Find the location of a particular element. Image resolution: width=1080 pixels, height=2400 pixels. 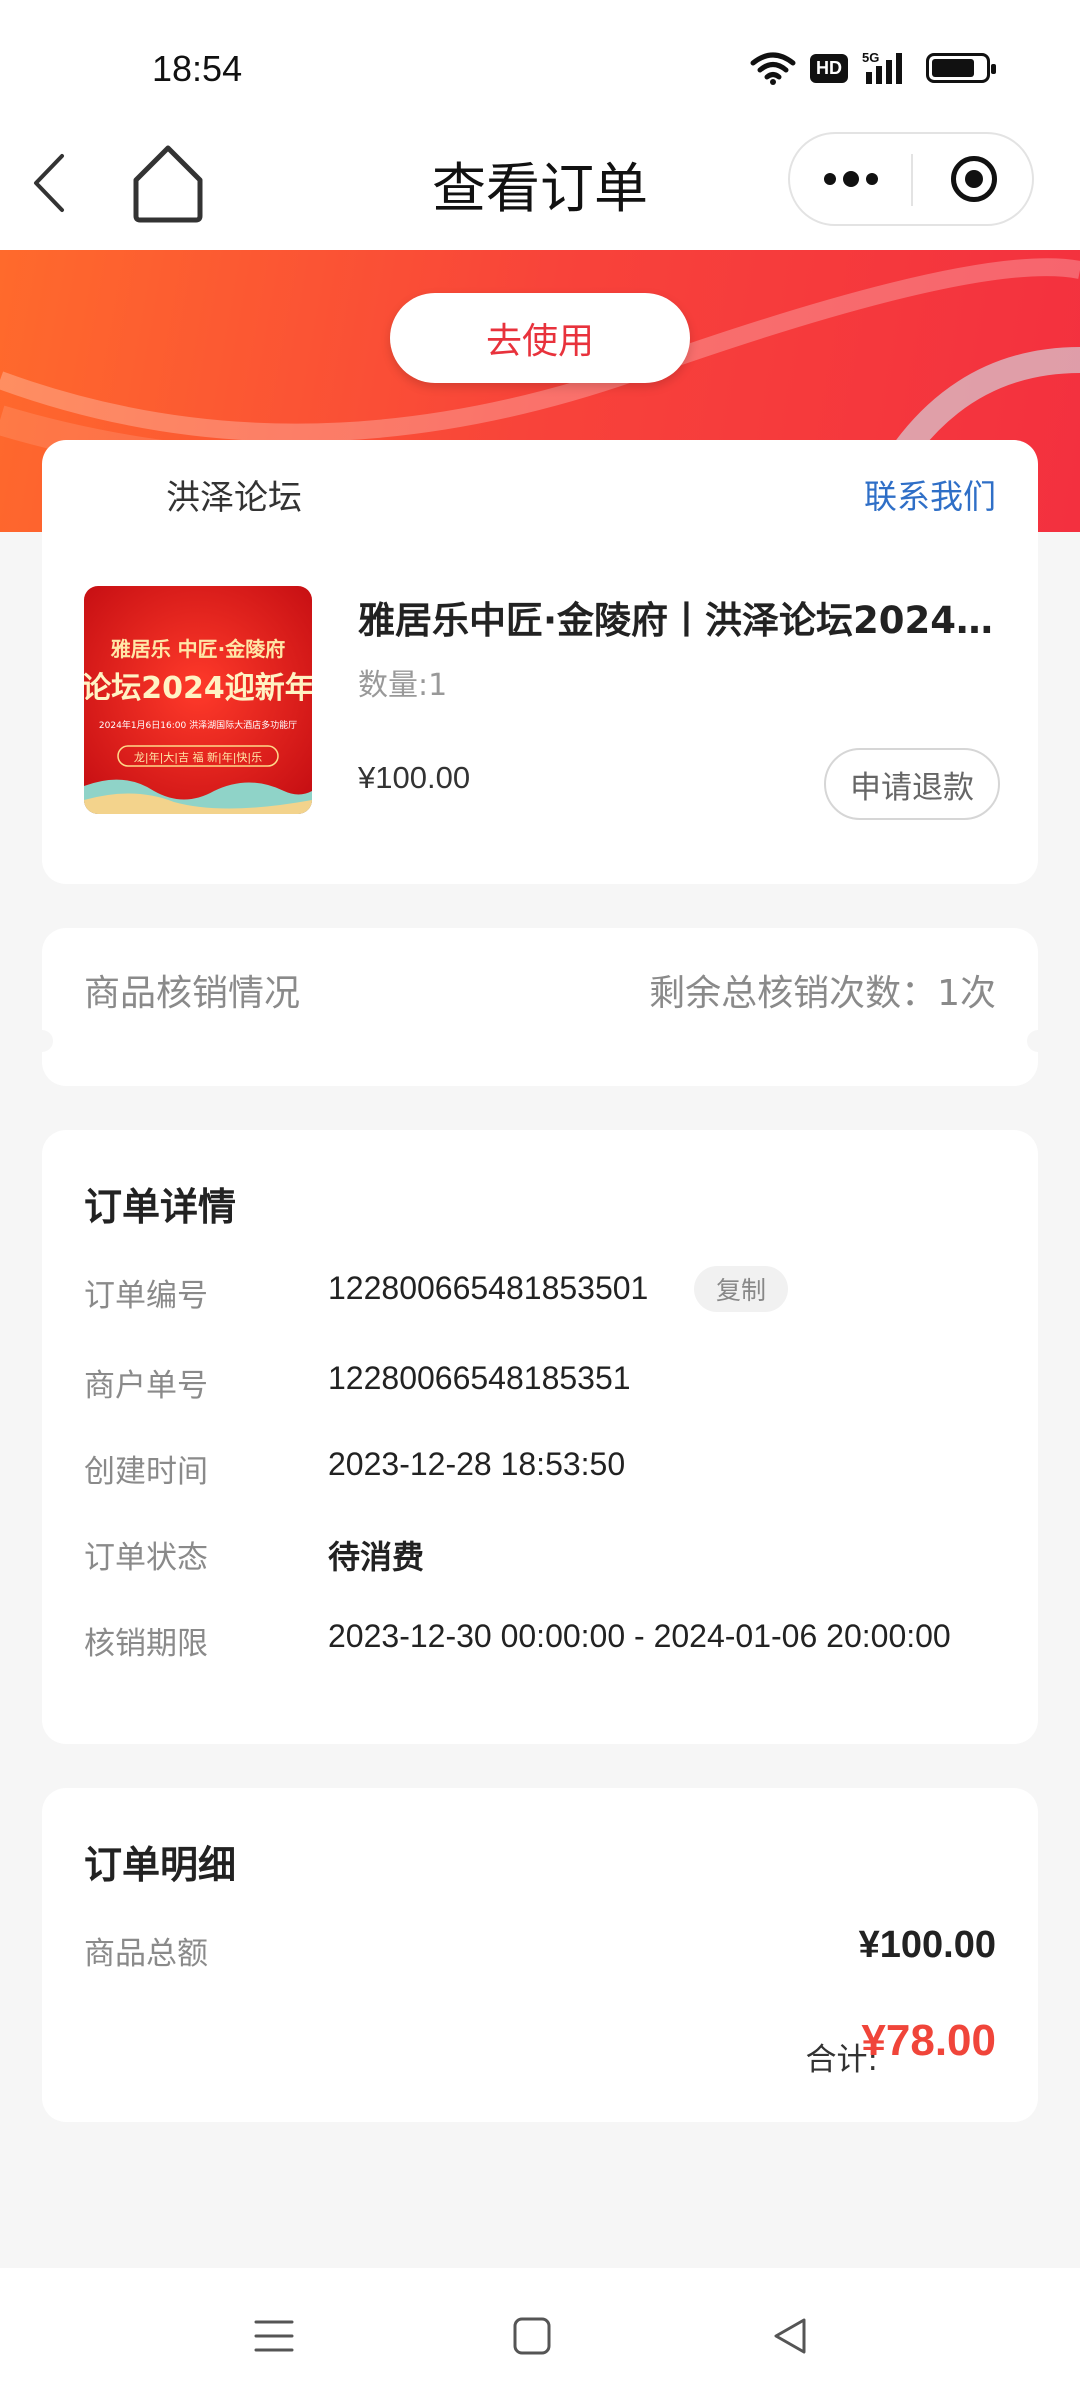

merchant-number-row: 商户单号 12280066548185351 is located at coordinates (544, 1385).